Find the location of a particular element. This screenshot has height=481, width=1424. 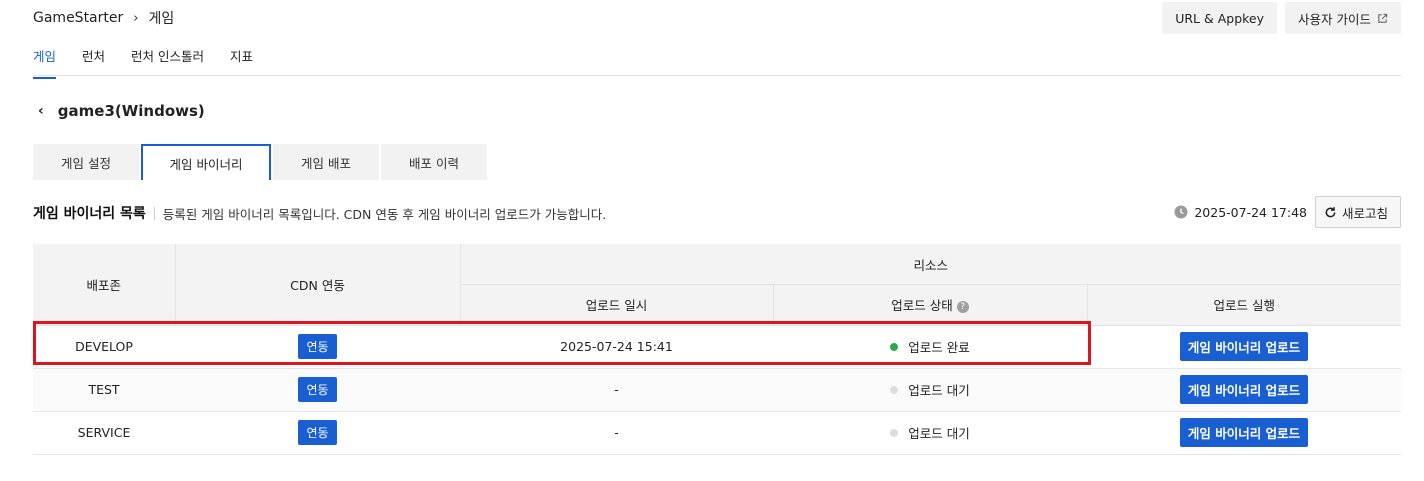

header-upload-status-label: 업로드 상태 is located at coordinates (922, 306).